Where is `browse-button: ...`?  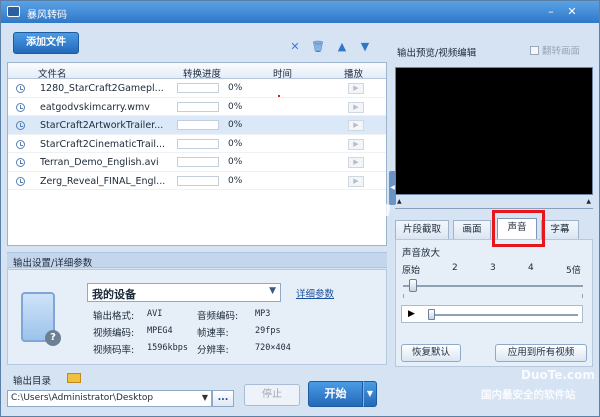
browse-button: ... is located at coordinates (223, 398).